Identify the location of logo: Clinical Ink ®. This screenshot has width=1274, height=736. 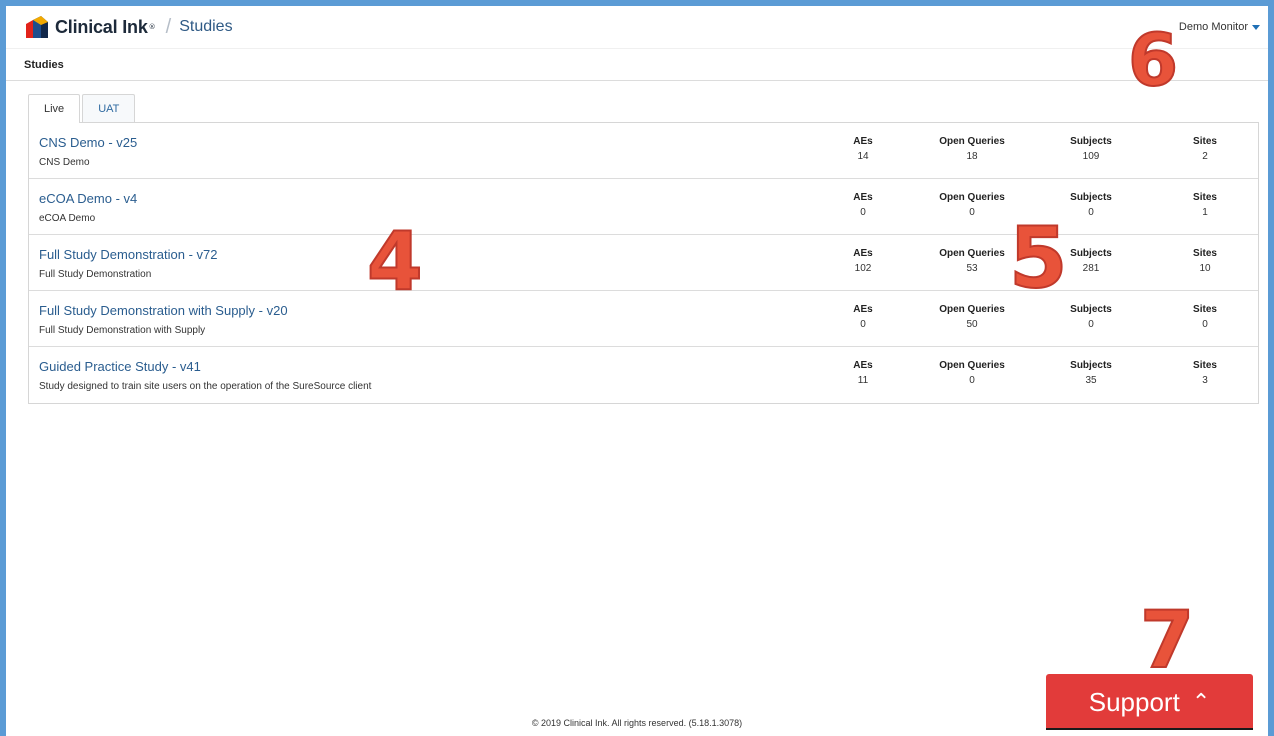
(90, 27).